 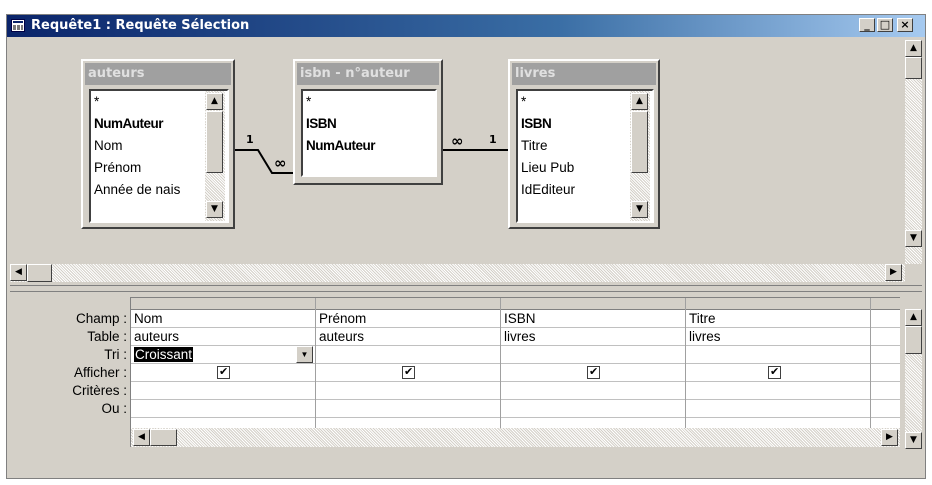 What do you see at coordinates (885, 319) in the screenshot?
I see `cell-champ` at bounding box center [885, 319].